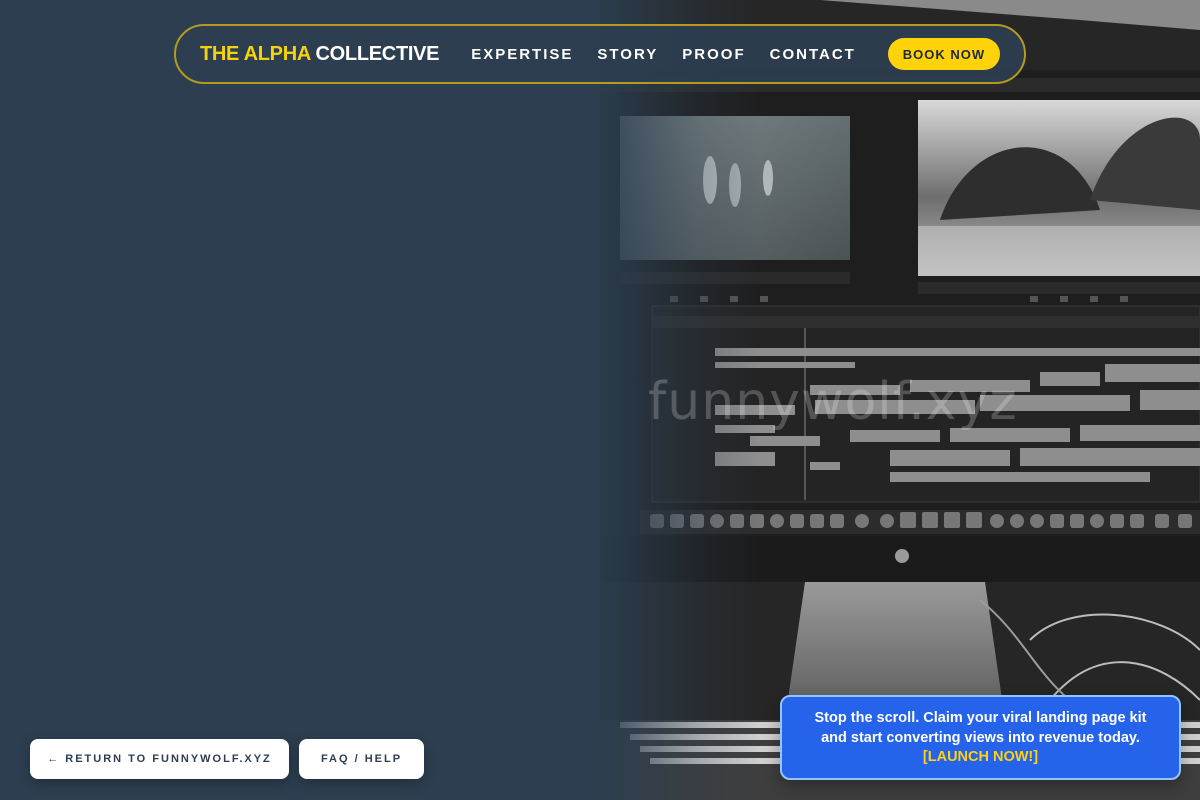 This screenshot has width=1200, height=800. What do you see at coordinates (159, 759) in the screenshot?
I see `return-home-button: ← RETURN TO FUNNYWOLF.XYZ` at bounding box center [159, 759].